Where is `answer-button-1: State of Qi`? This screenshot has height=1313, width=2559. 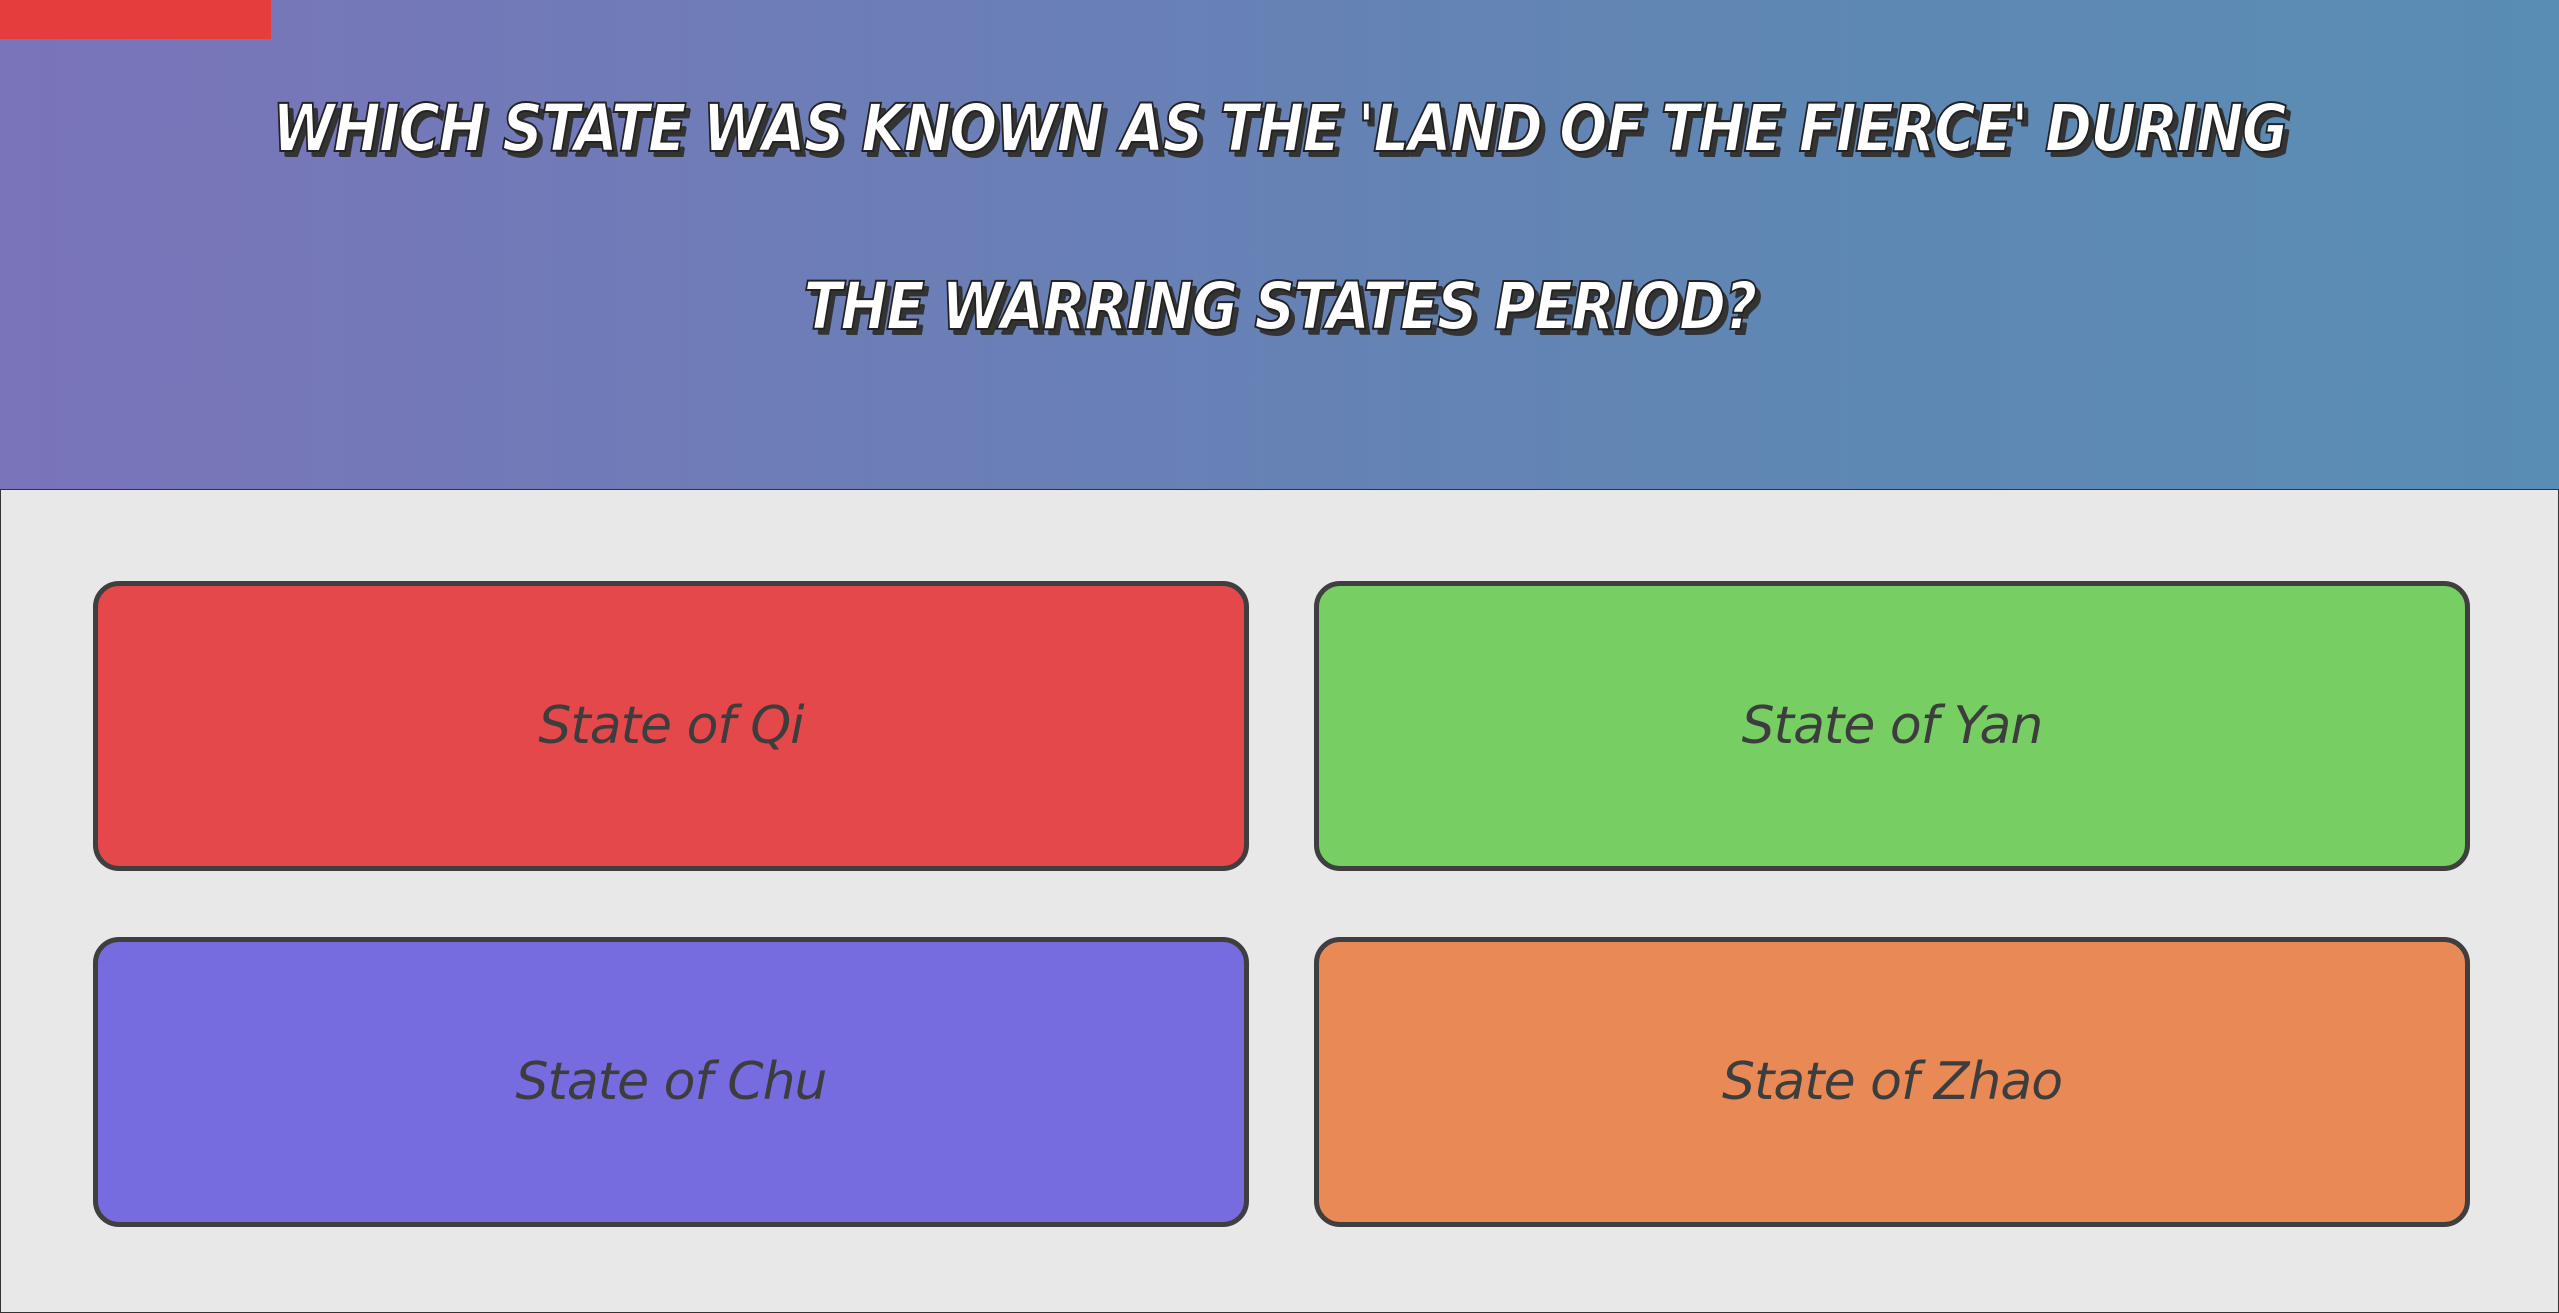 answer-button-1: State of Qi is located at coordinates (671, 726).